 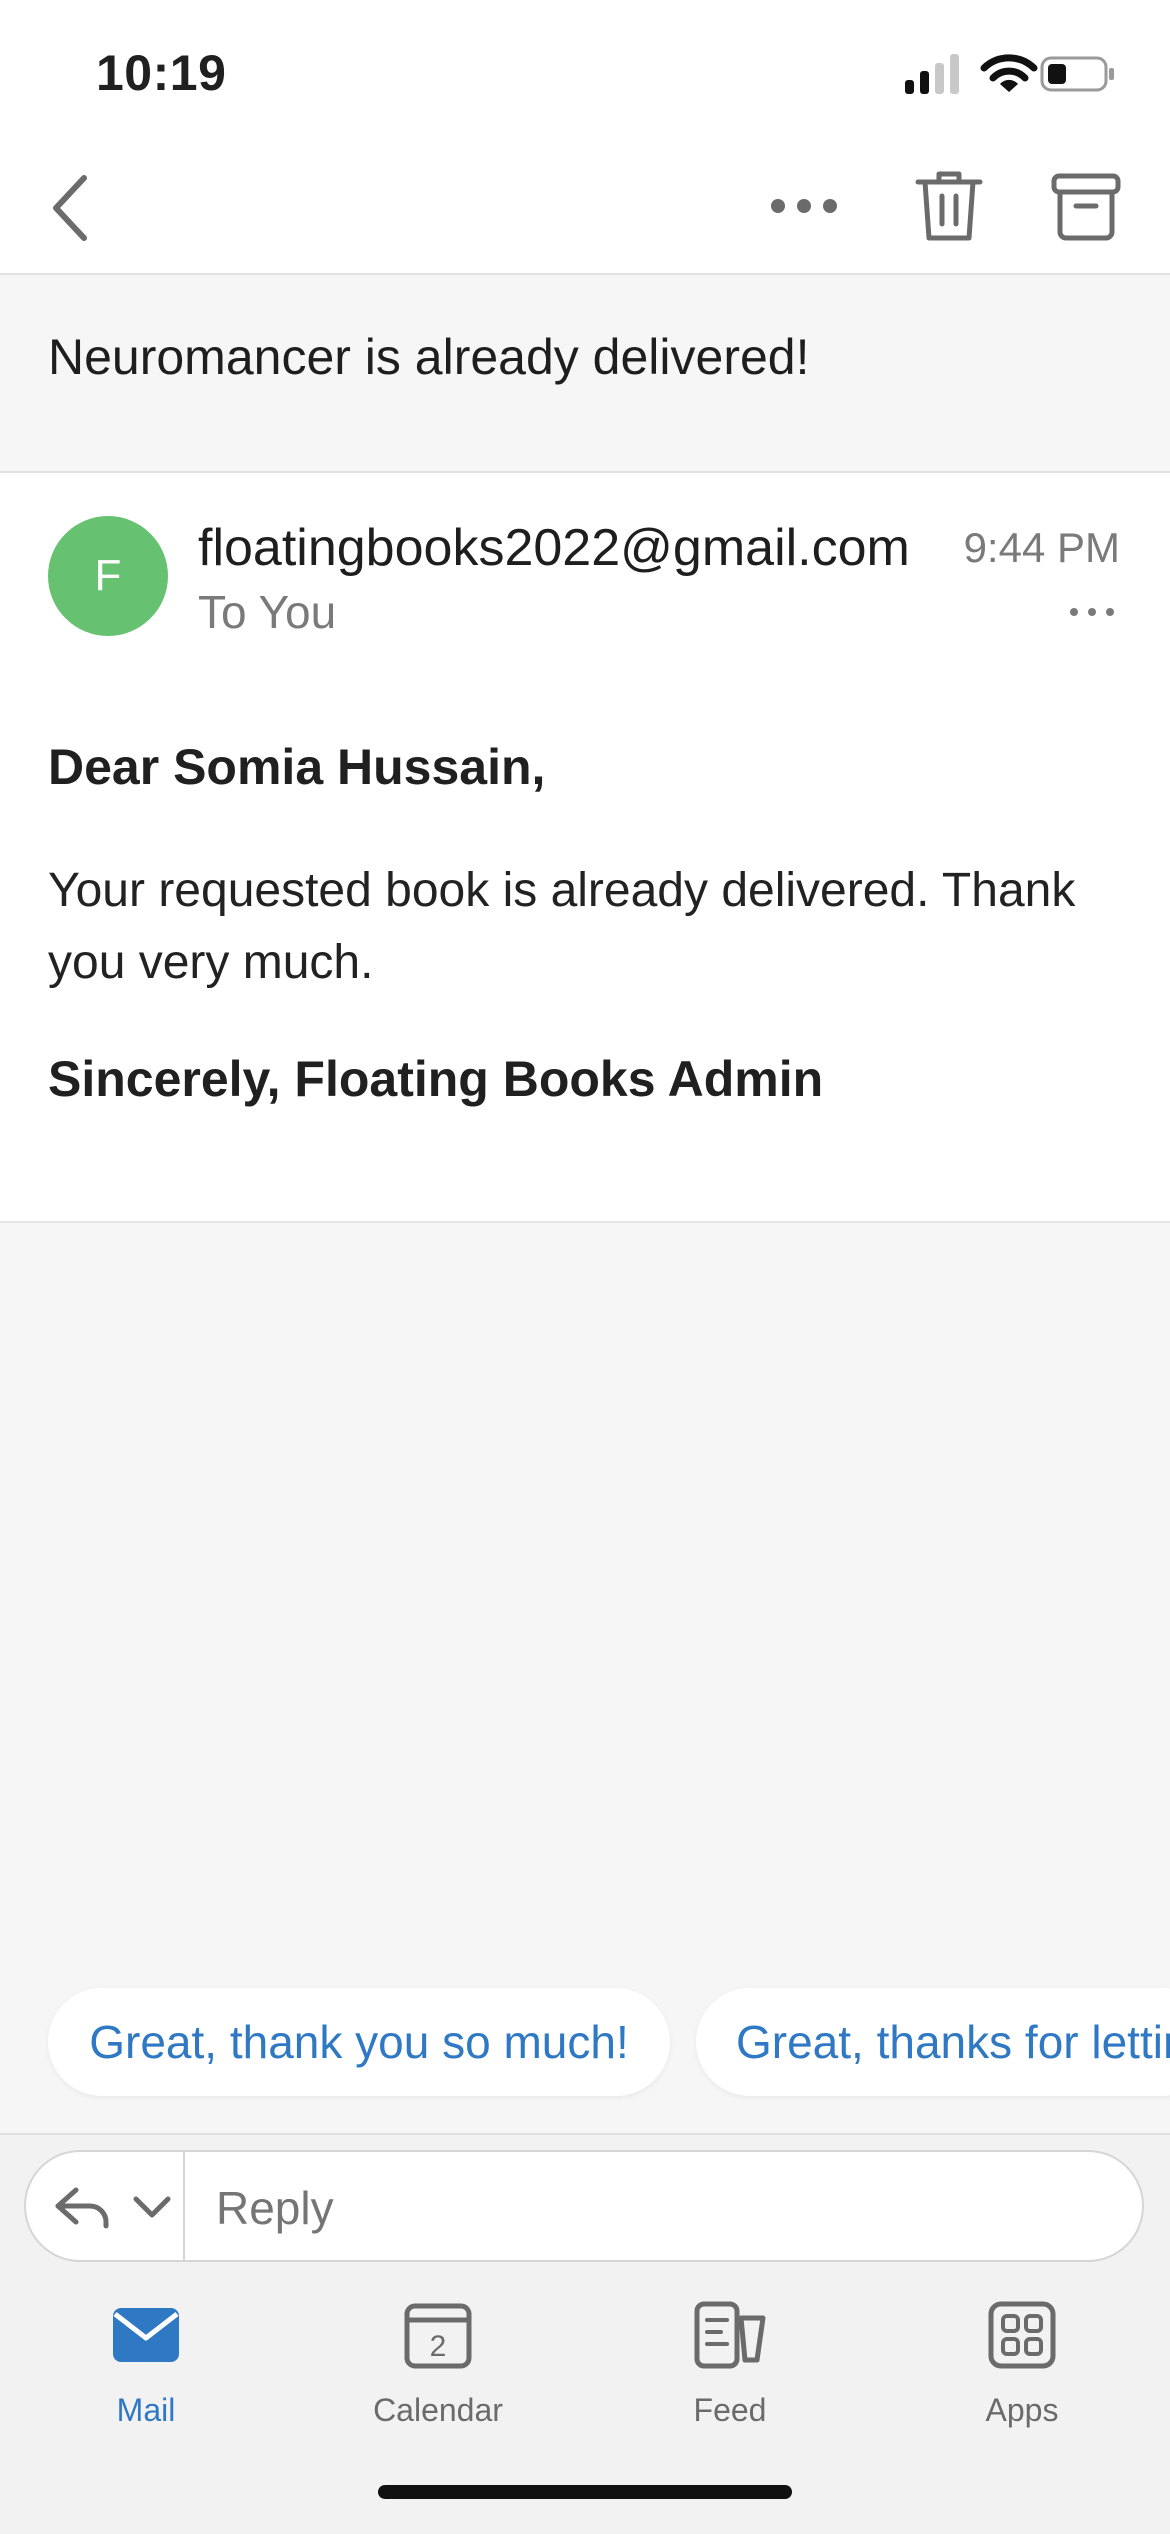 What do you see at coordinates (804, 206) in the screenshot?
I see `more-options-button` at bounding box center [804, 206].